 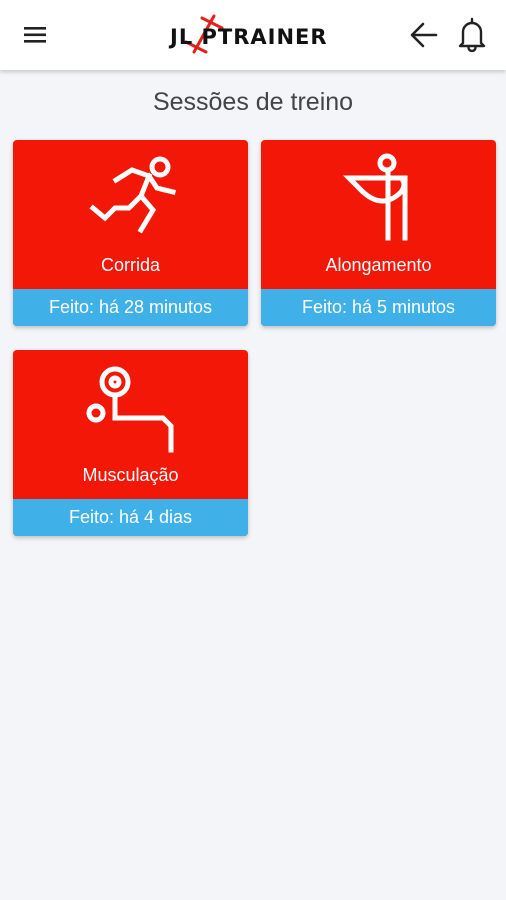 I want to click on session-card-alongamento: Alongamento Feito: há 5 minutos, so click(x=378, y=233).